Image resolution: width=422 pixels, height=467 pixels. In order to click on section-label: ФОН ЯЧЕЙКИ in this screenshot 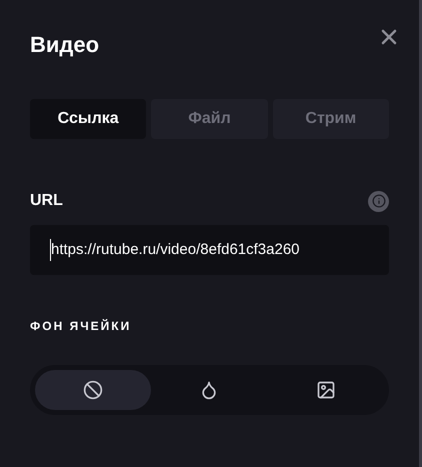, I will do `click(81, 326)`.